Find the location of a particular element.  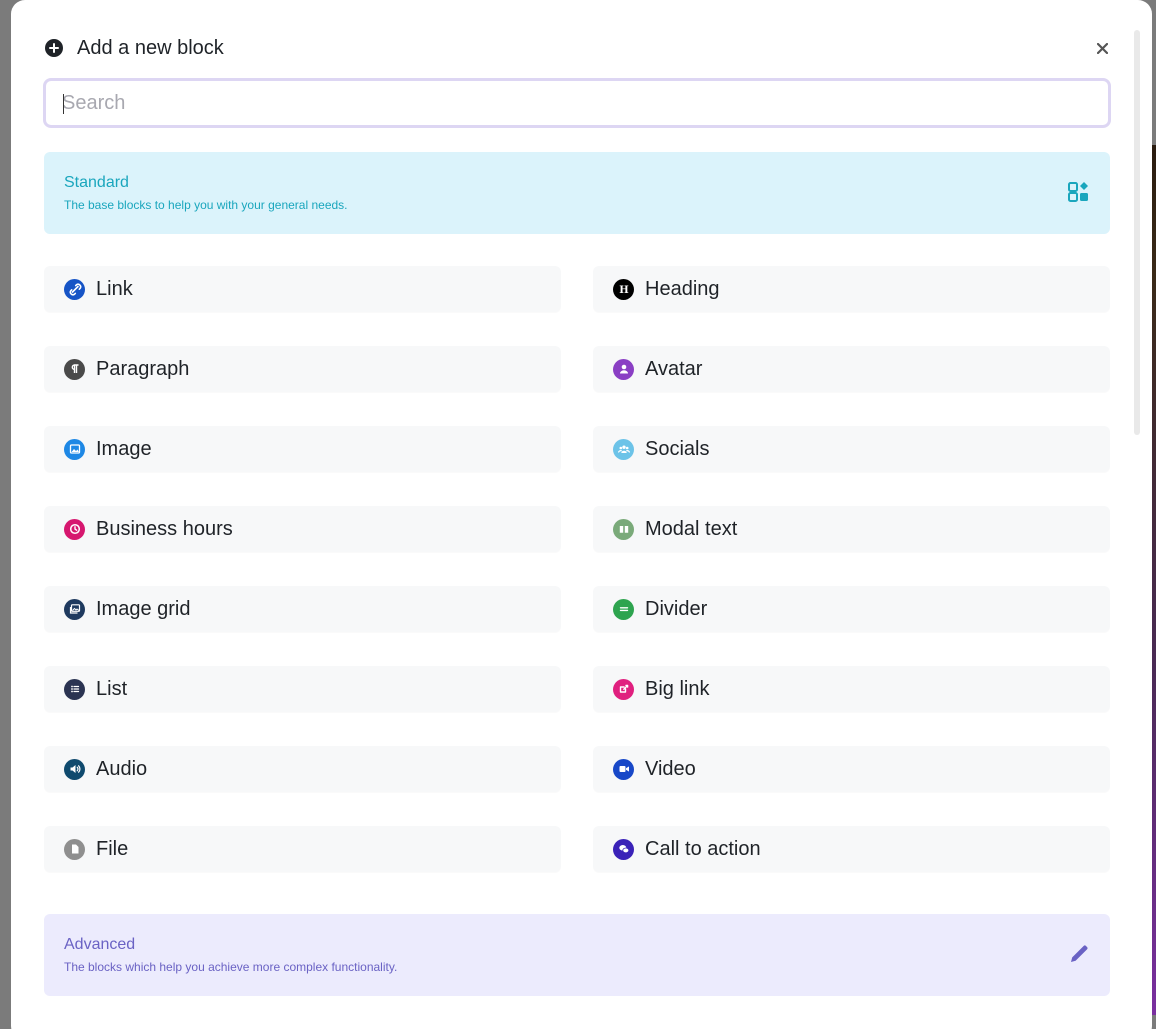

category-name: Advanced is located at coordinates (100, 944).